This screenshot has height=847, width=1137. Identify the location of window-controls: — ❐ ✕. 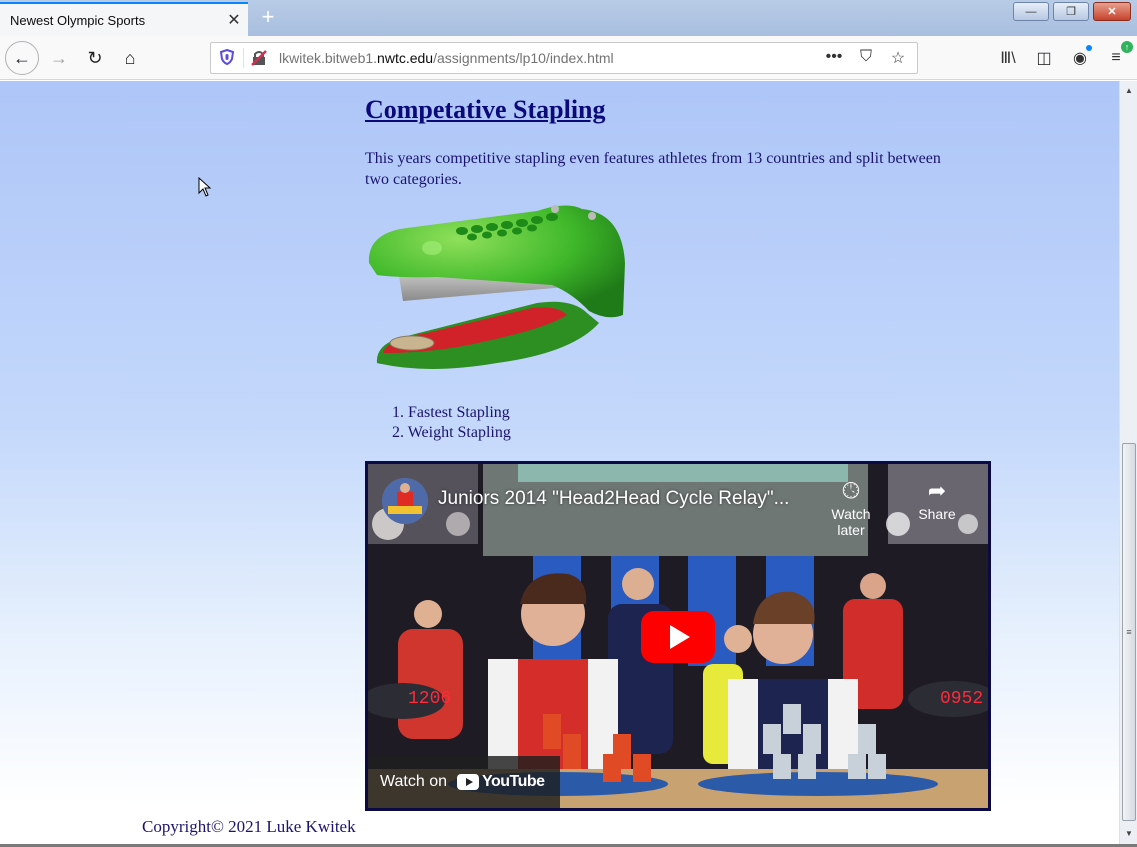
(1072, 11).